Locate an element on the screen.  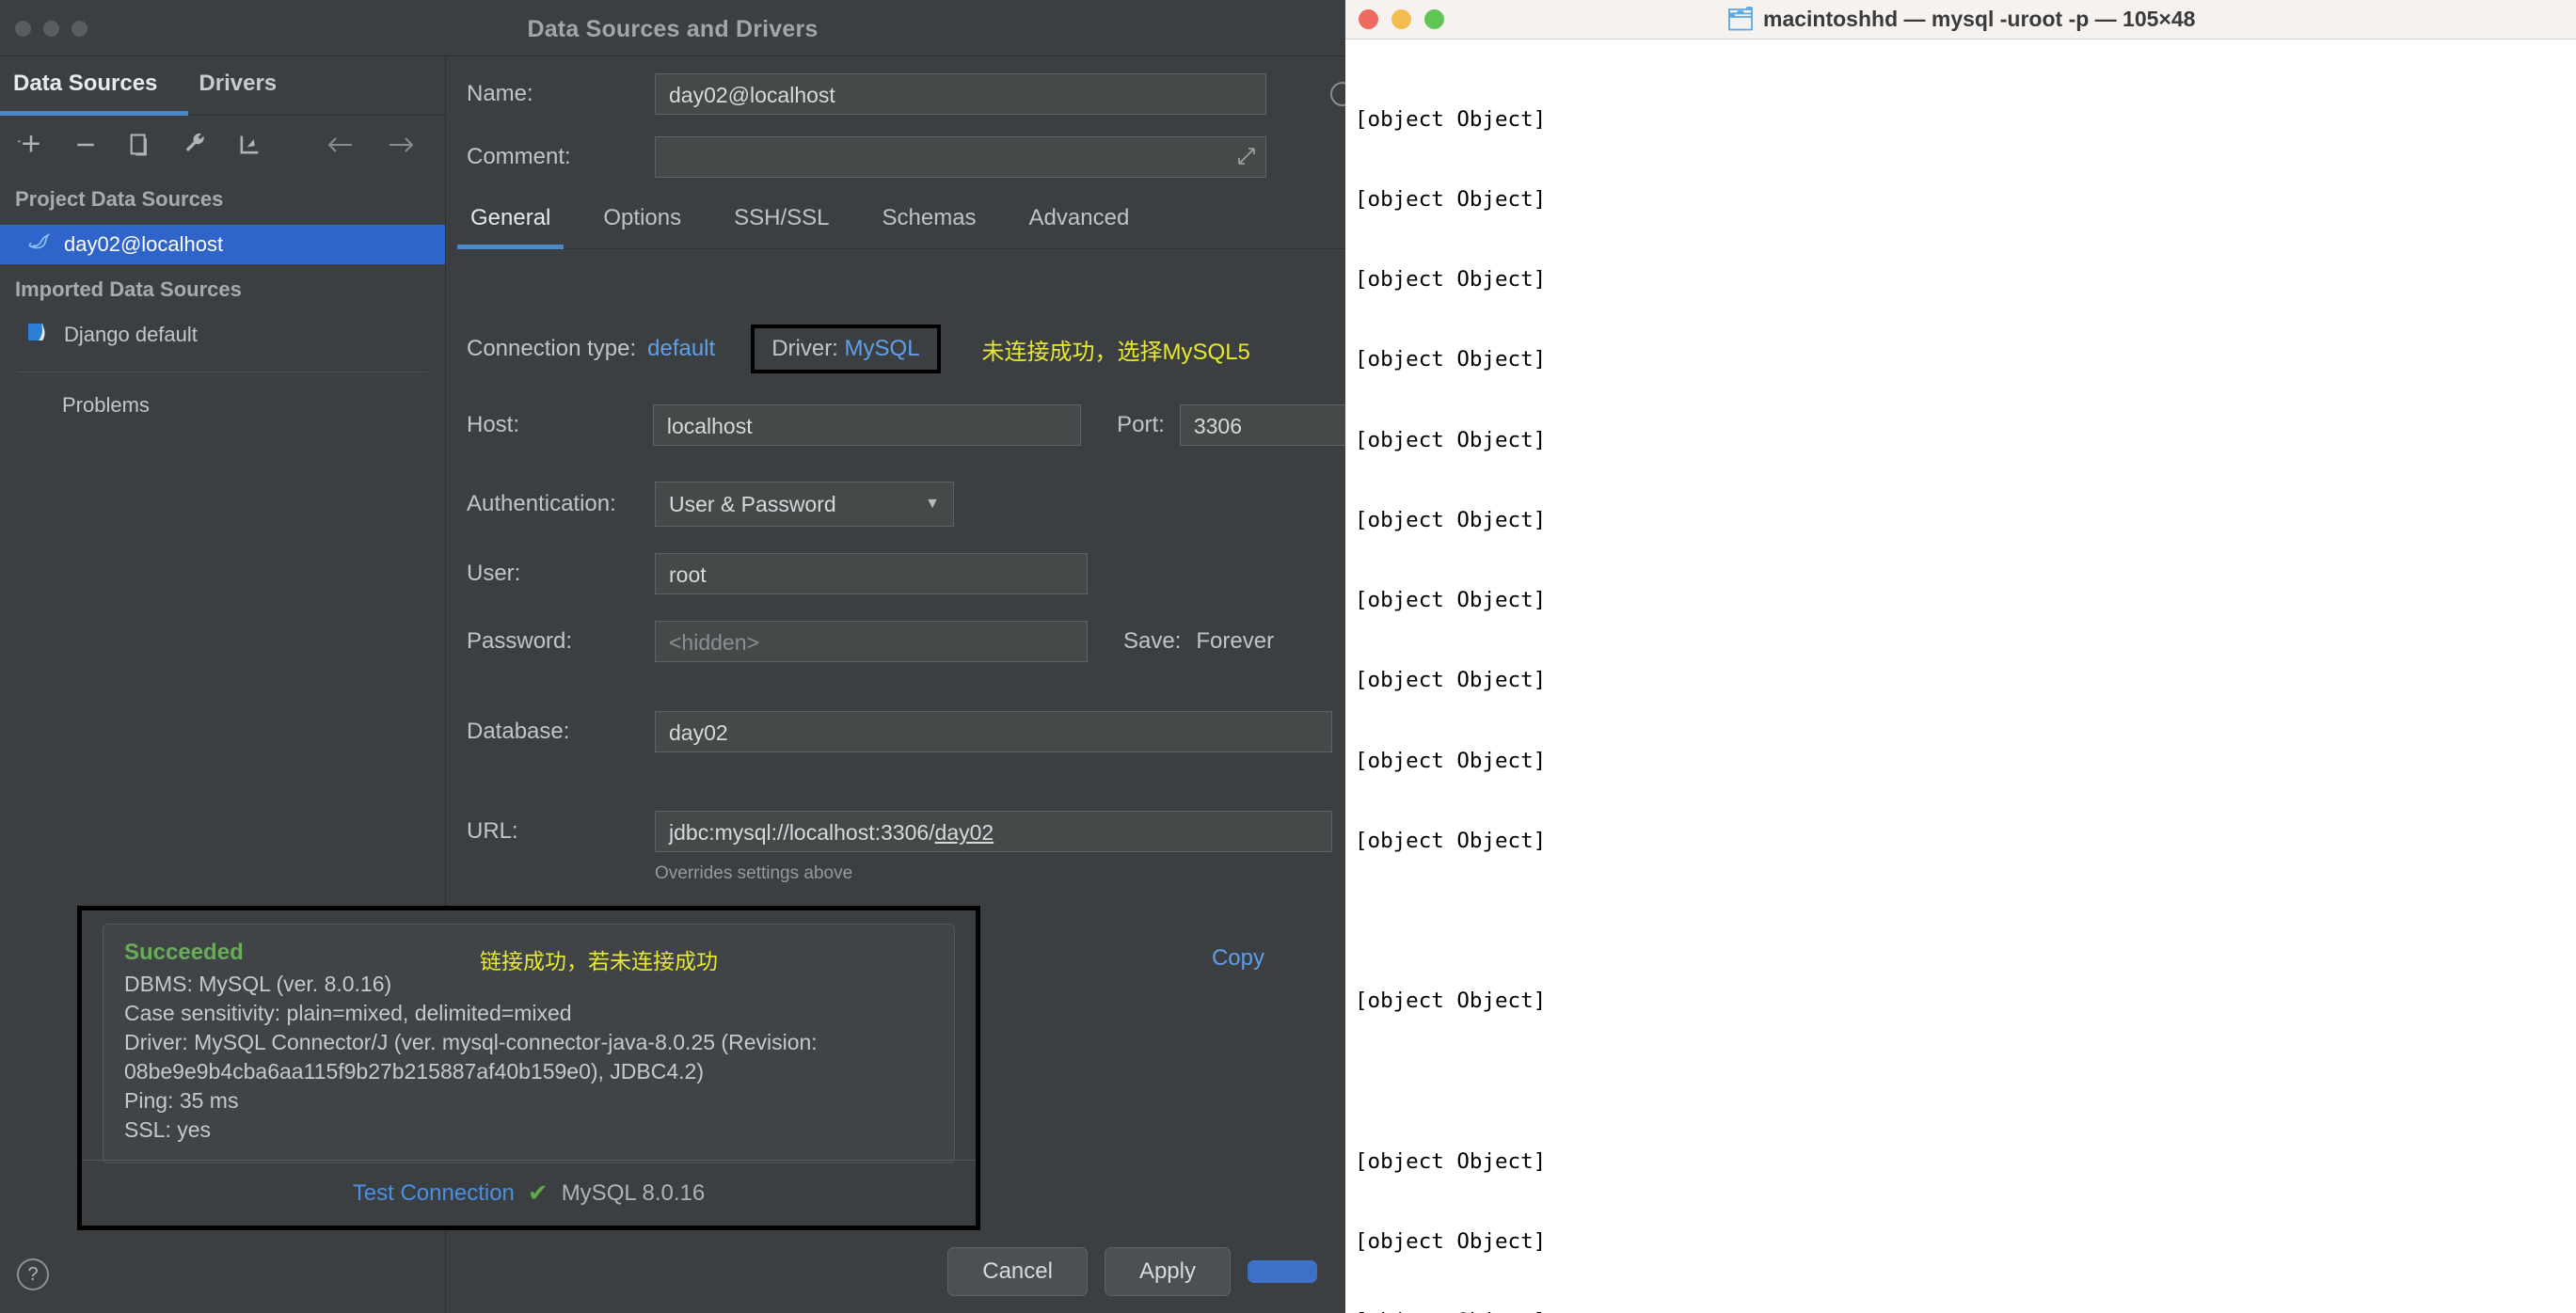
driver-selector: Driver: MySQL is located at coordinates (846, 349).